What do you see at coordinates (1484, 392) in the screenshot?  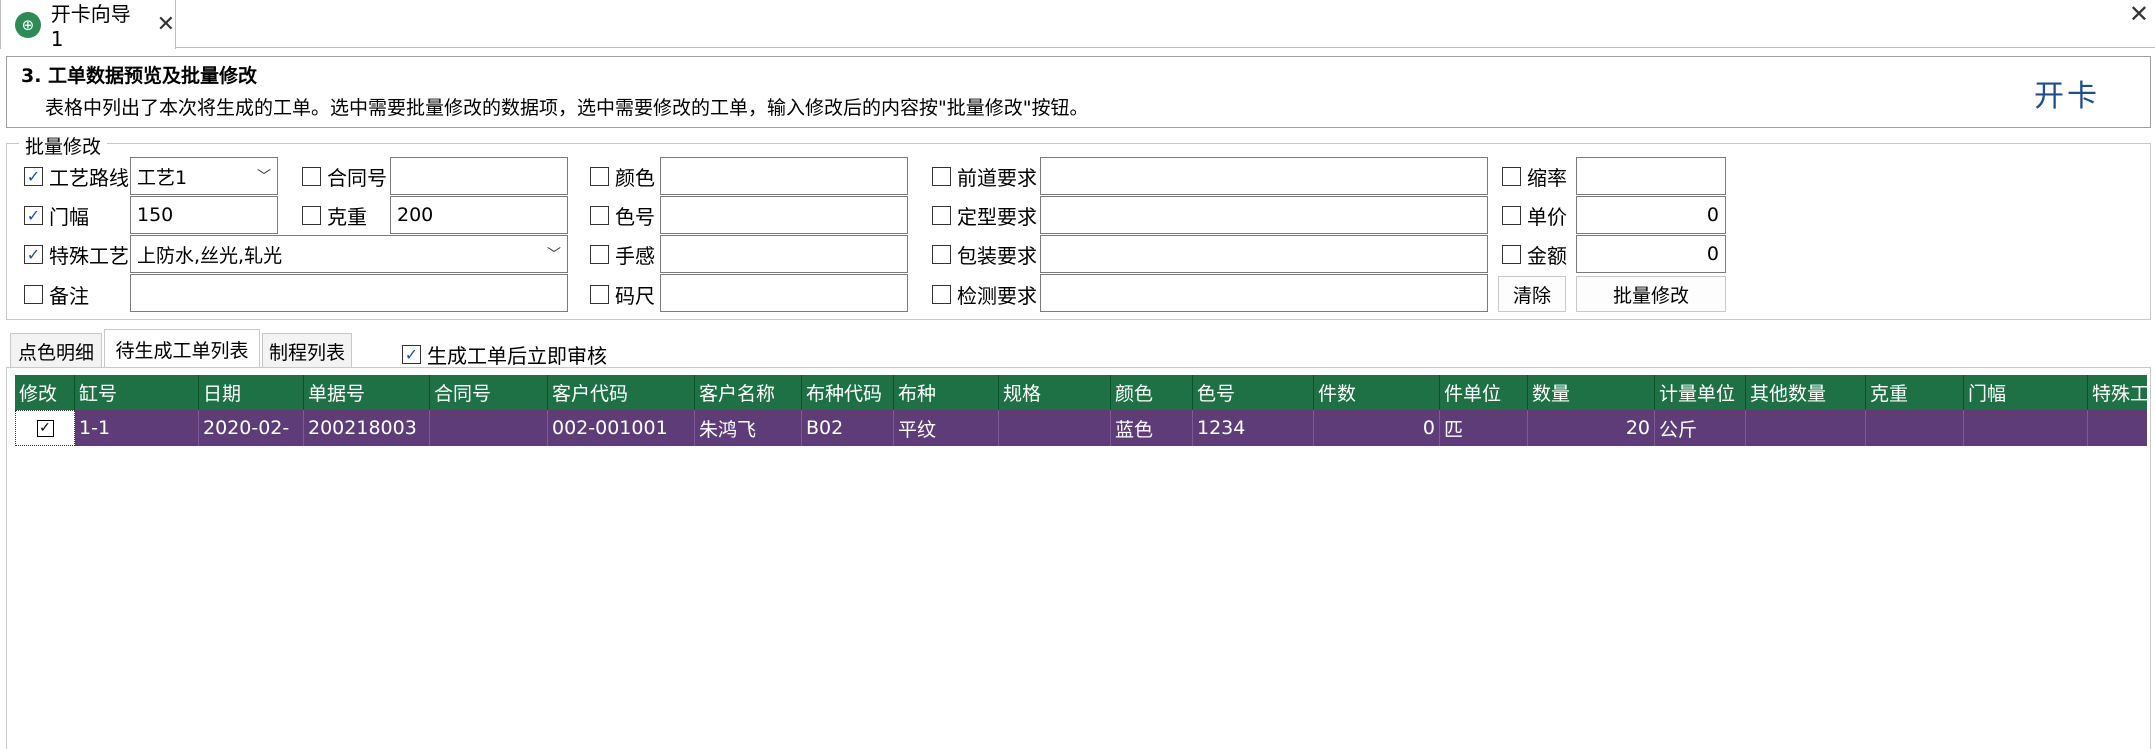 I see `col-header: 件单位` at bounding box center [1484, 392].